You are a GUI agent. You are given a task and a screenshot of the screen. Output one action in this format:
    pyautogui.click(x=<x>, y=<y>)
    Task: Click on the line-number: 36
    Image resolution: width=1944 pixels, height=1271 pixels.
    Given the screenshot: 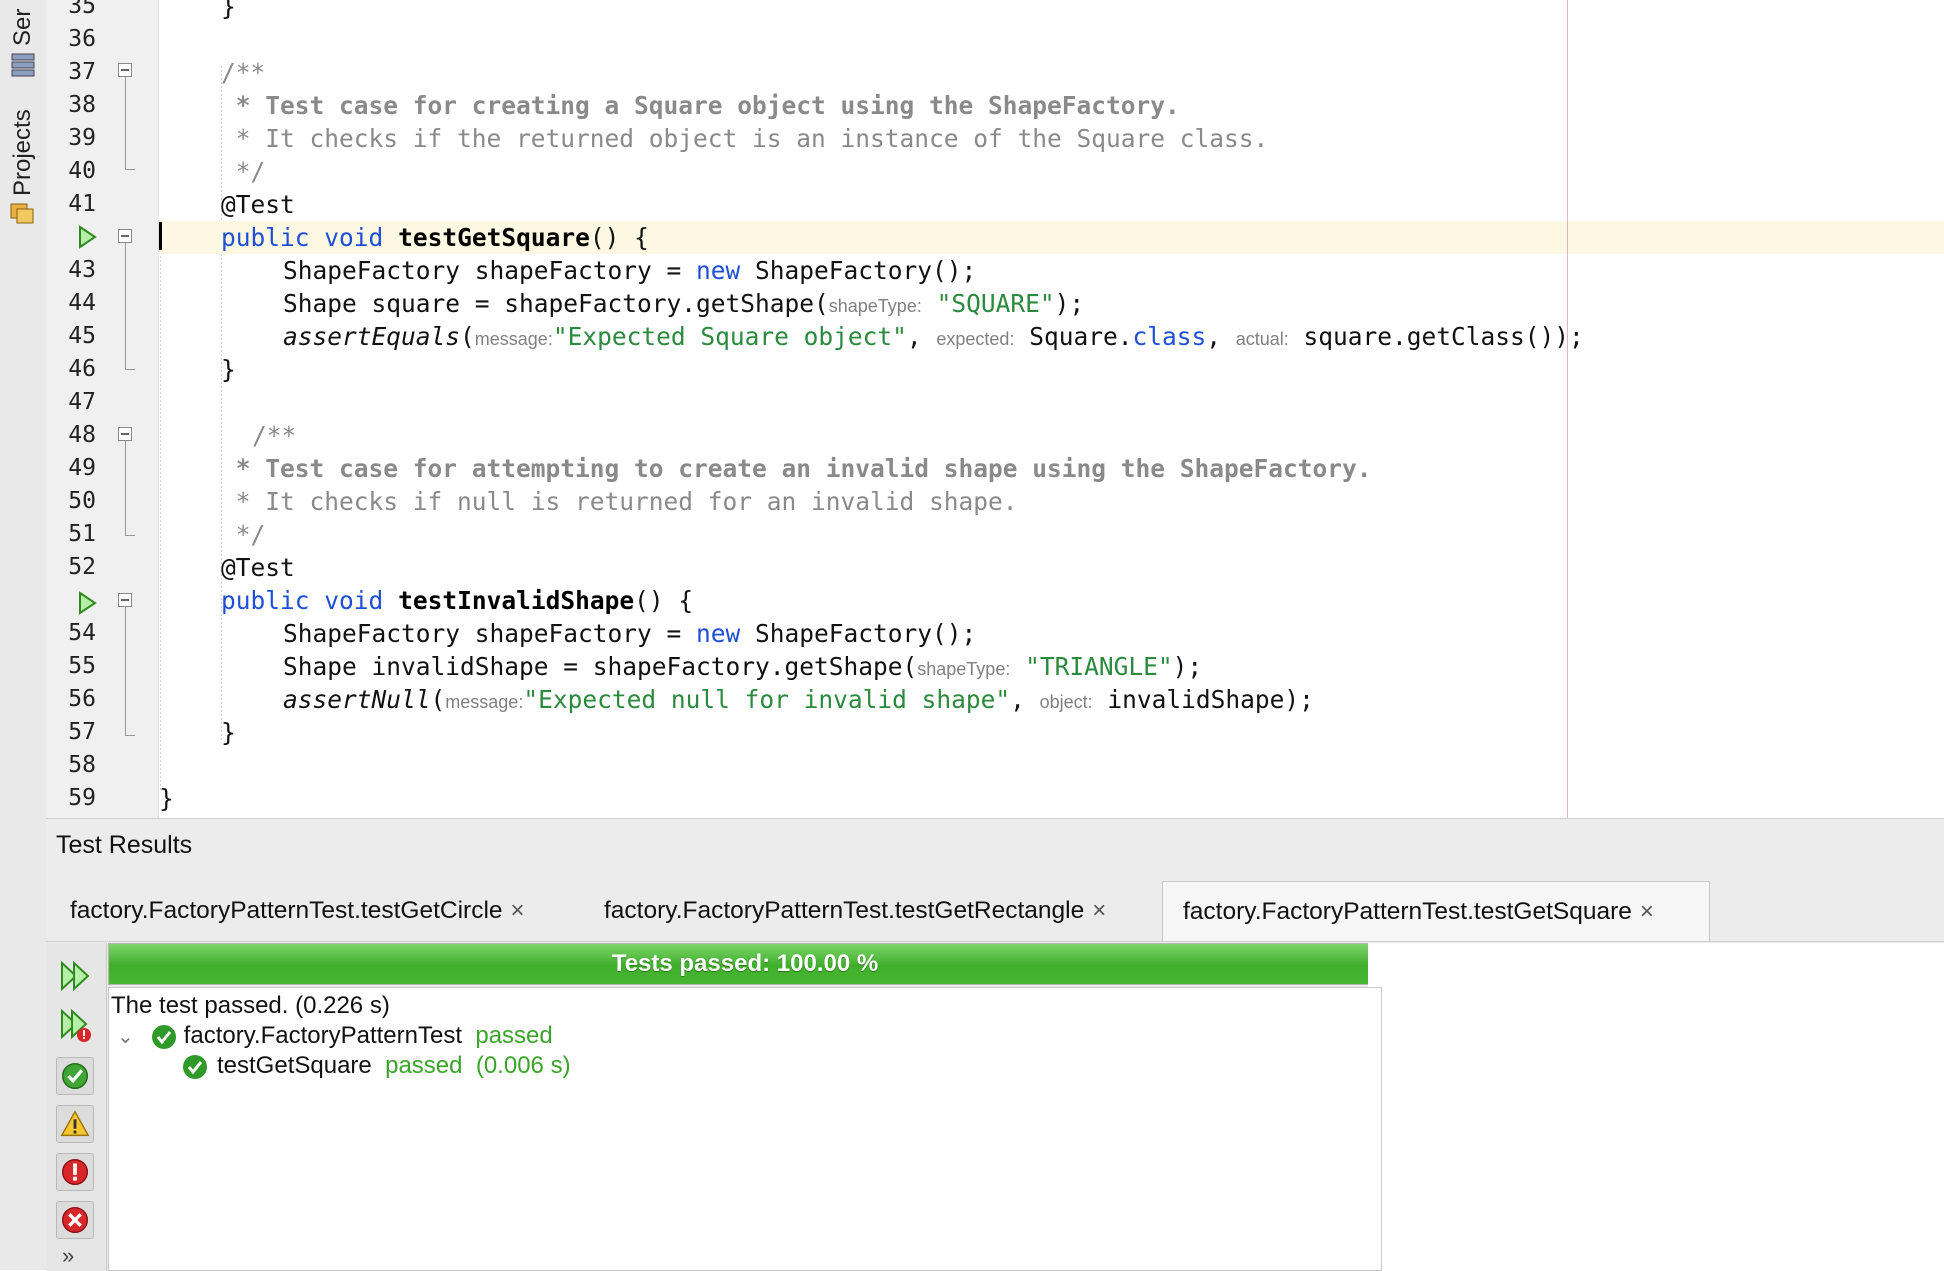 What is the action you would take?
    pyautogui.click(x=82, y=39)
    